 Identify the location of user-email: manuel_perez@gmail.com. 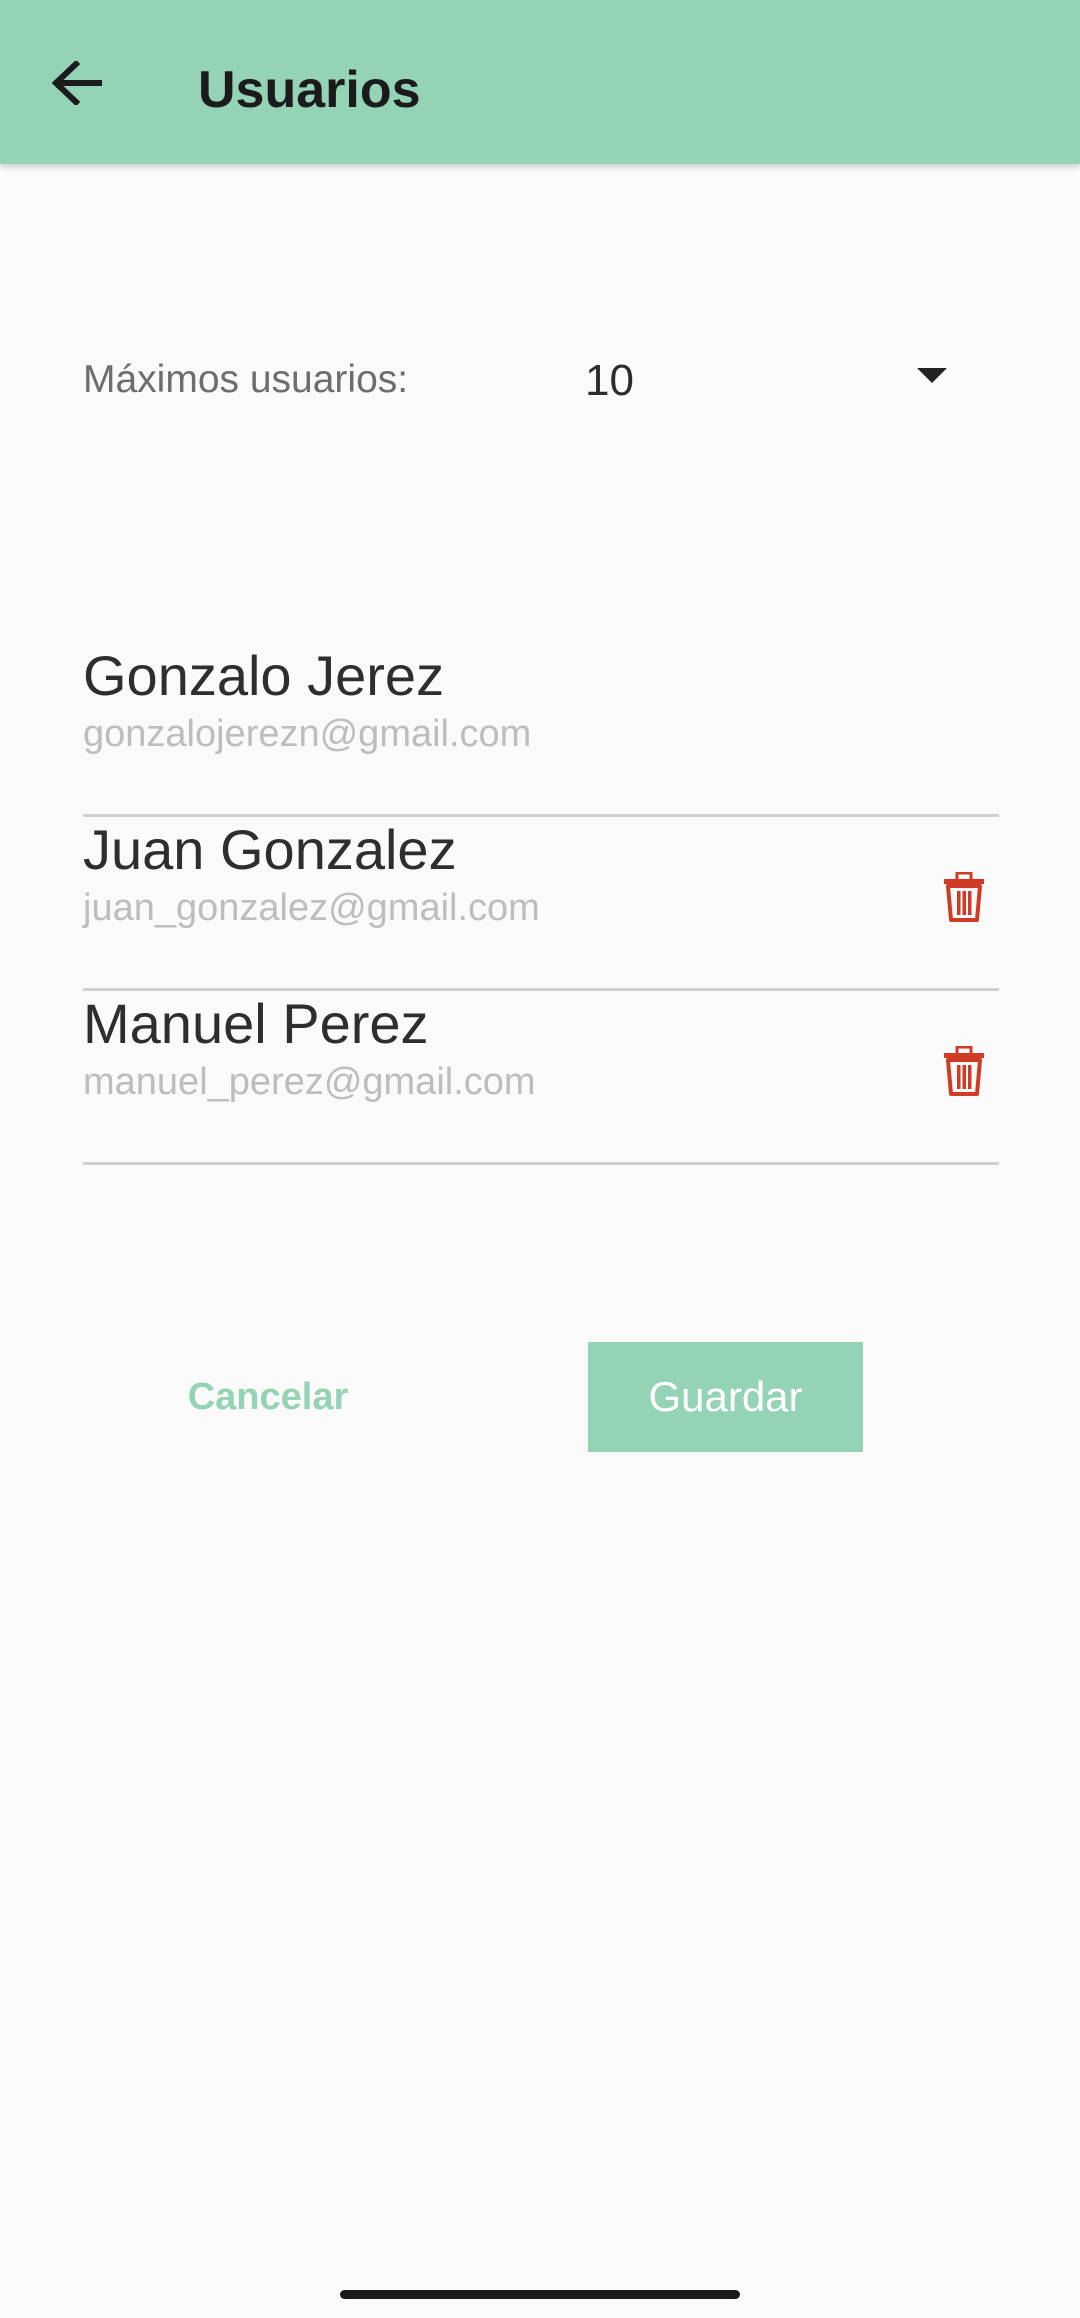
(309, 1082).